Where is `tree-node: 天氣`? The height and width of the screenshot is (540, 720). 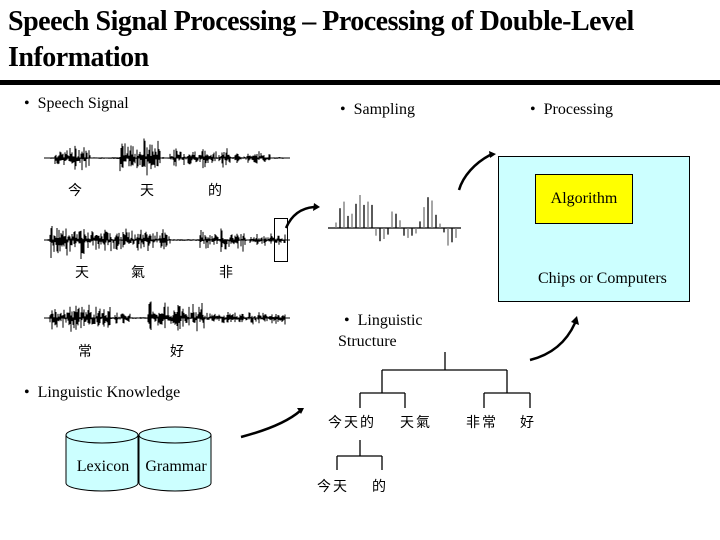
tree-node: 天氣 is located at coordinates (416, 423).